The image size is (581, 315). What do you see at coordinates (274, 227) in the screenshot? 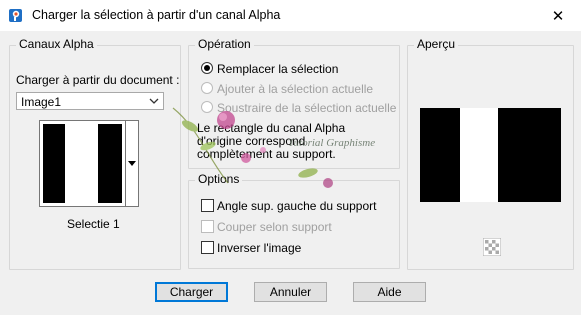
I see `clip-to-canvas-label: Couper selon support` at bounding box center [274, 227].